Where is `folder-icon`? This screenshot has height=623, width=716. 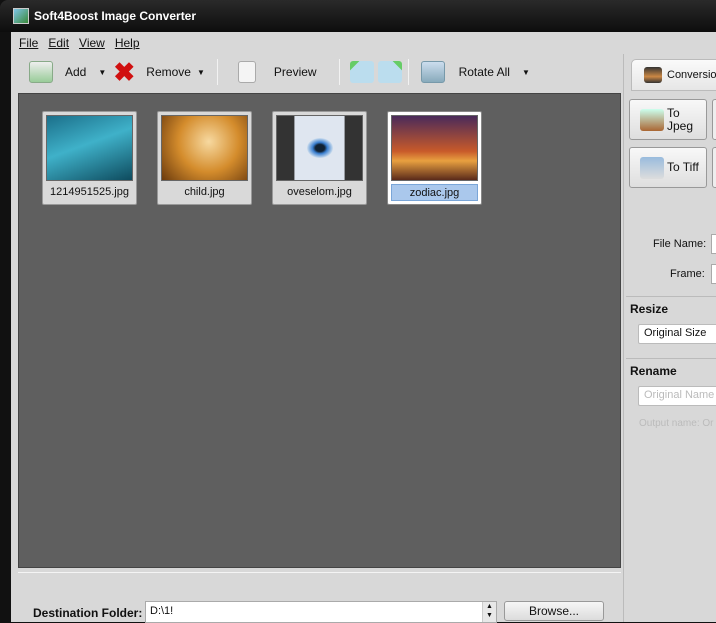
folder-icon is located at coordinates (432, 72).